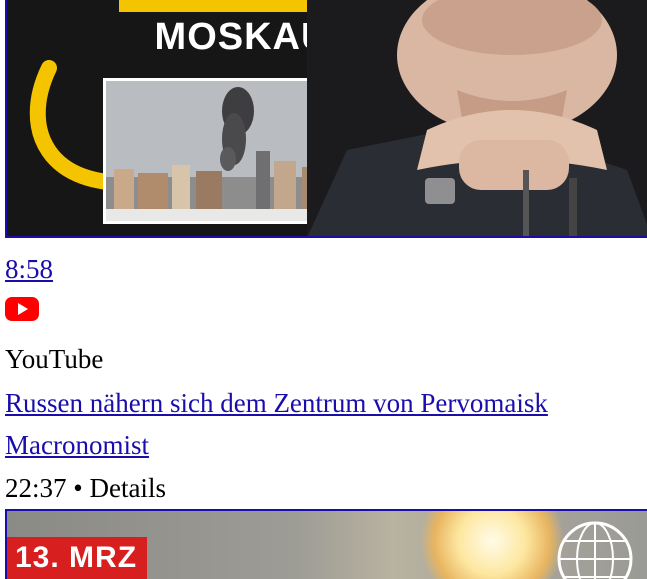  I want to click on explosion-image, so click(492, 545).